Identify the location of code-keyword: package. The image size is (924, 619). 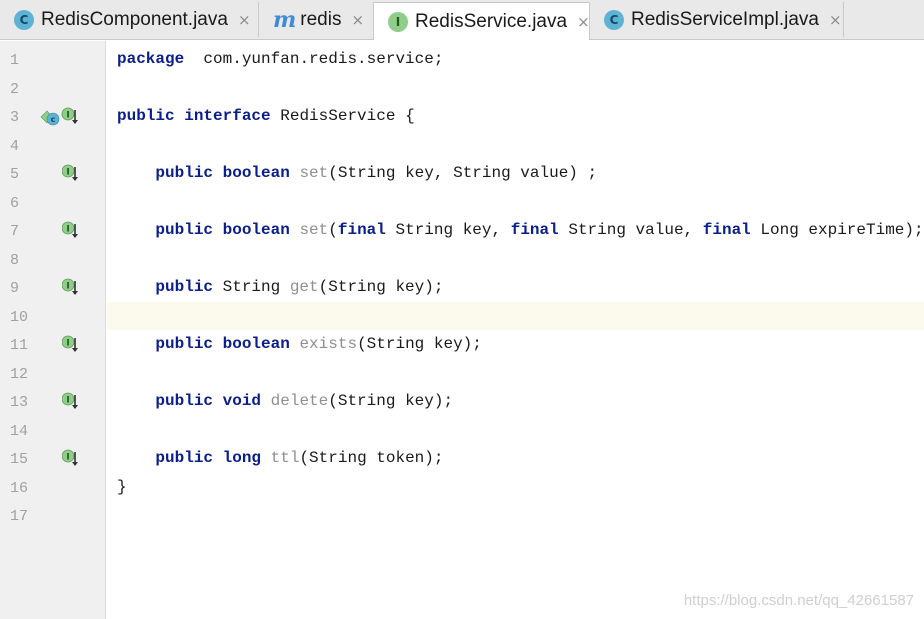
(151, 59).